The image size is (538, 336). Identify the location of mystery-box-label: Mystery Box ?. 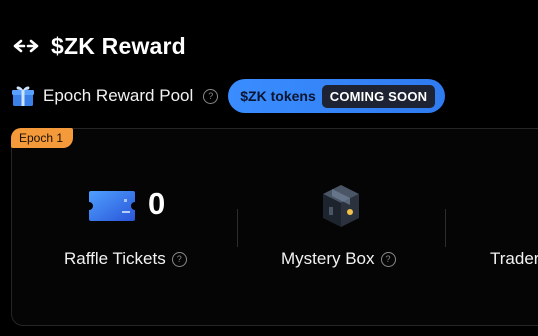
(338, 259).